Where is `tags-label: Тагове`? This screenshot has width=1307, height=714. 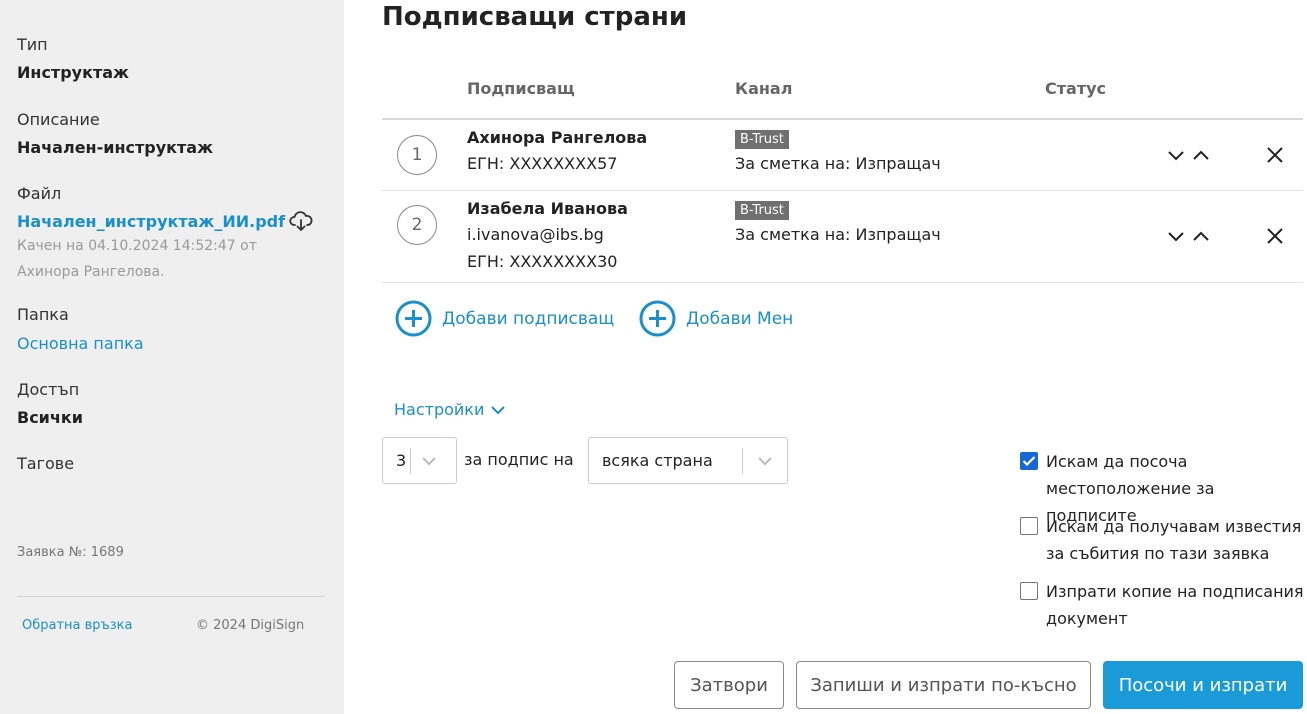
tags-label: Тагове is located at coordinates (46, 463).